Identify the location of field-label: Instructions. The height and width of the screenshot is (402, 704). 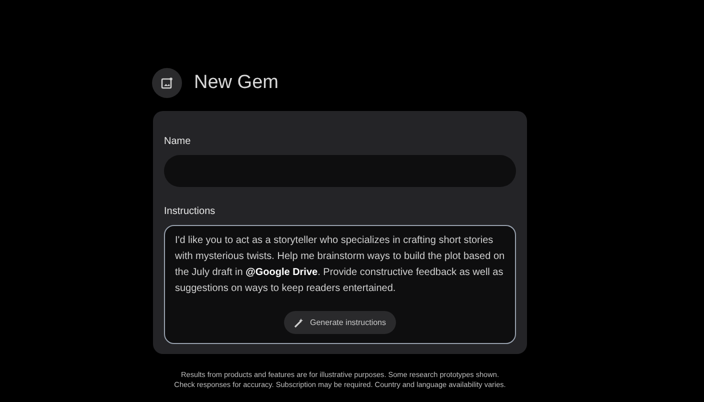
(190, 211).